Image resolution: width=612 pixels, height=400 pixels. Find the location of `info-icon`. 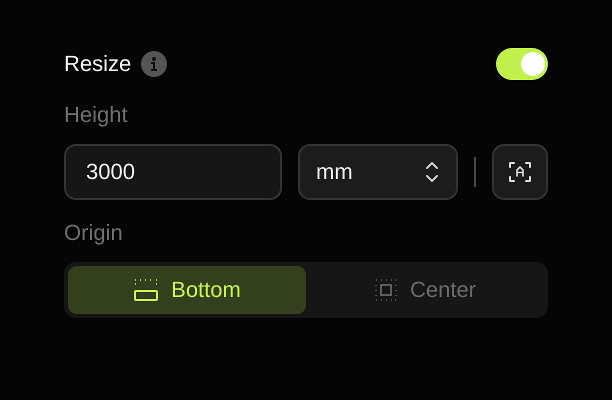

info-icon is located at coordinates (154, 64).